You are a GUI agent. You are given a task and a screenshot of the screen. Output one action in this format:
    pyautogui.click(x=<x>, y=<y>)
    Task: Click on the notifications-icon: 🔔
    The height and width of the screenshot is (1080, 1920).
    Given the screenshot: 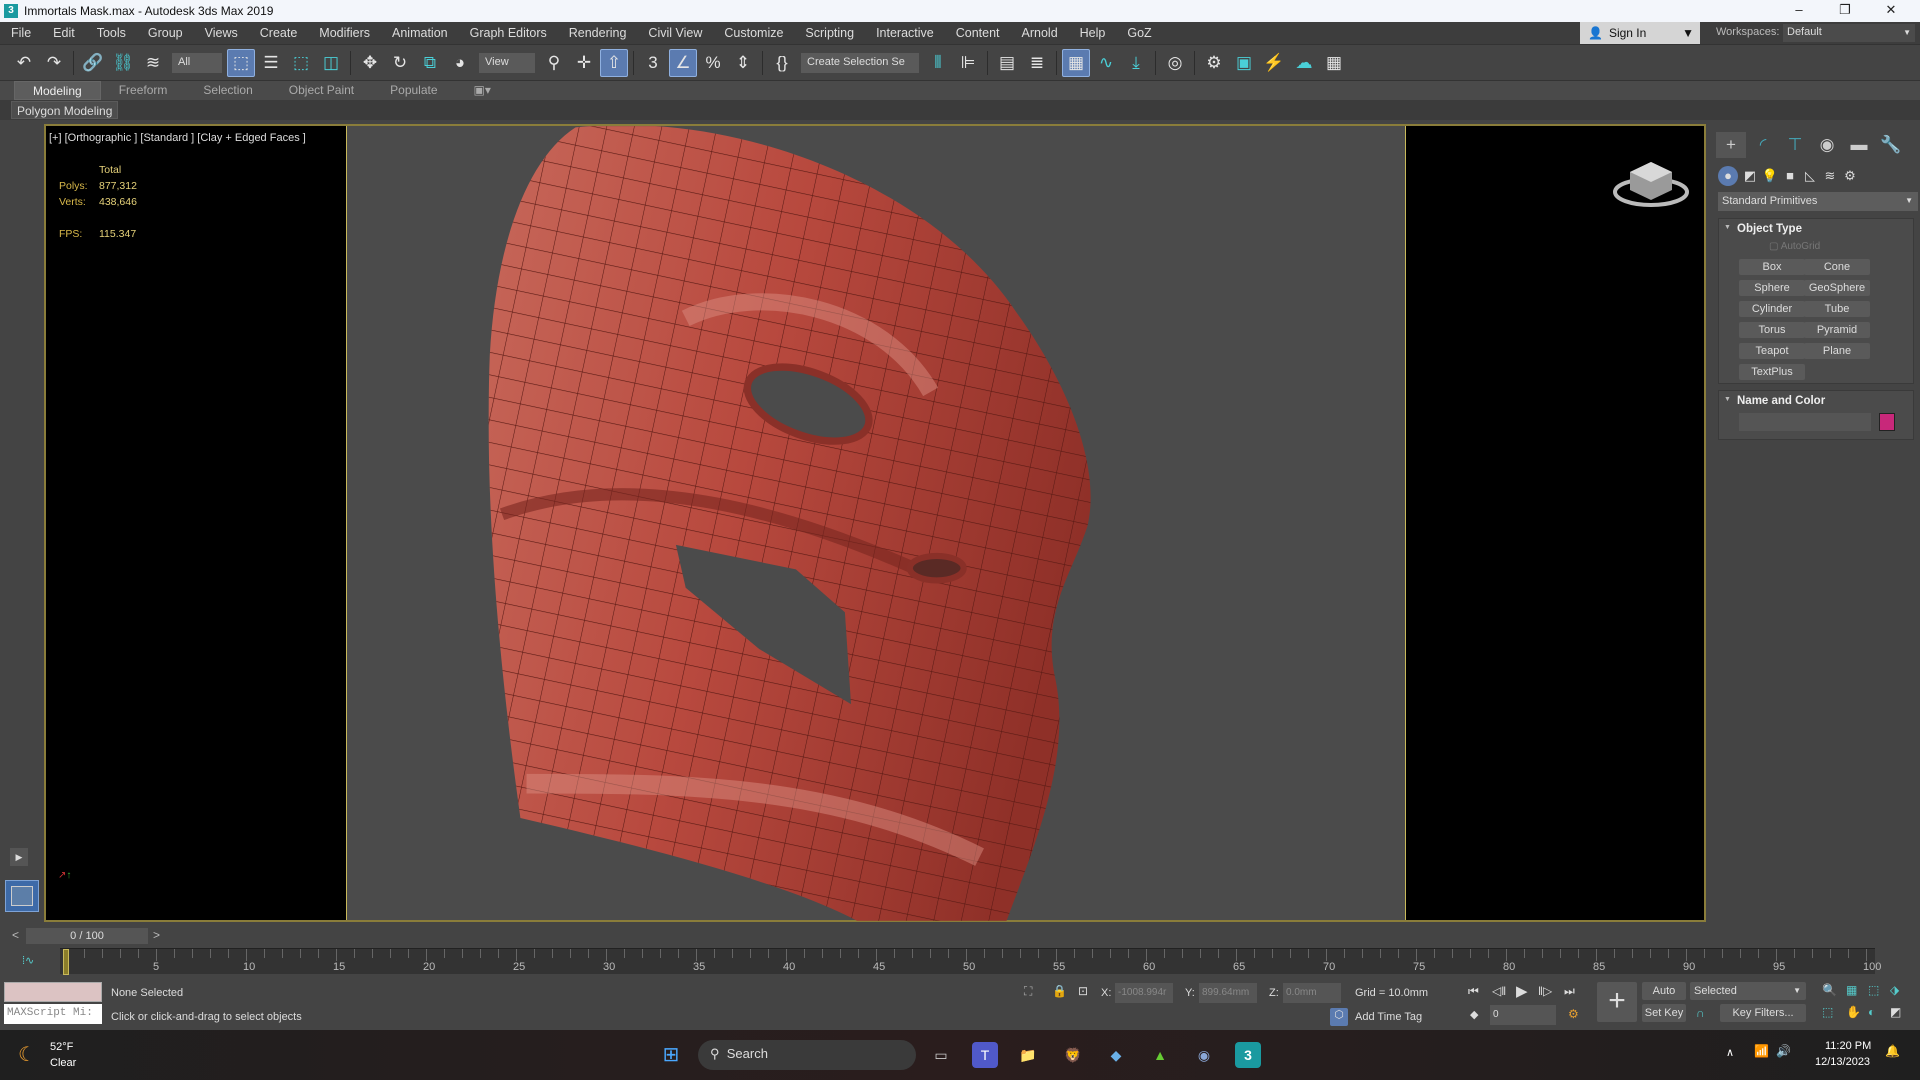 What is the action you would take?
    pyautogui.click(x=1892, y=1051)
    